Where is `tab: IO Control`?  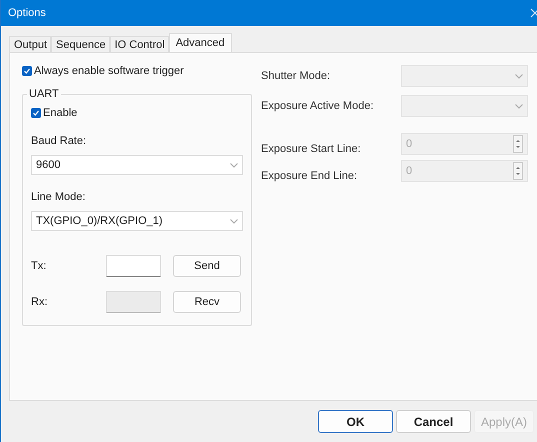
tab: IO Control is located at coordinates (139, 44).